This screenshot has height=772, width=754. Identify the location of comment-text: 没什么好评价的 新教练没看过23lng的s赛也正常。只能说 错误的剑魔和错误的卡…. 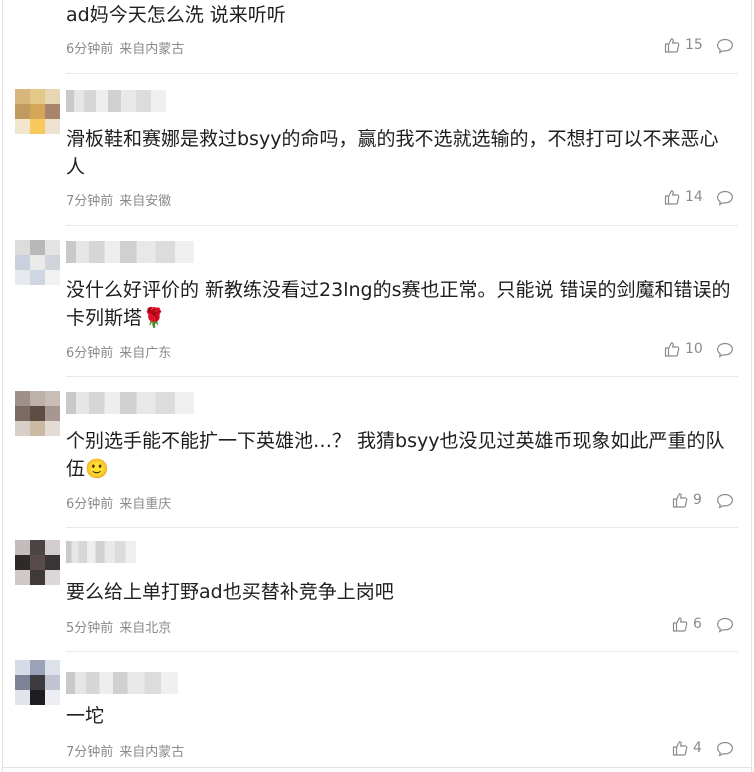
(398, 304).